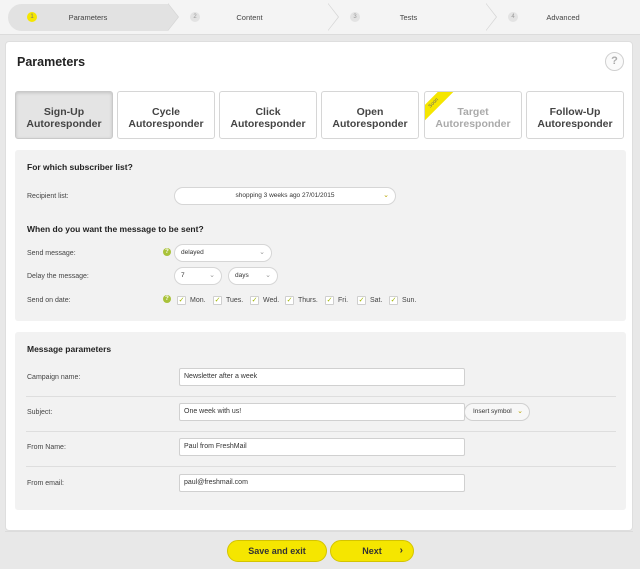  What do you see at coordinates (64, 112) in the screenshot?
I see `tile-title: Sign-Up` at bounding box center [64, 112].